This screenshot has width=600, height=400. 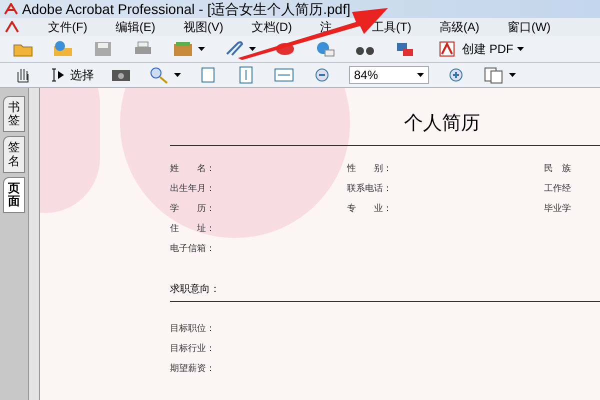 I want to click on side-tab: 书签, so click(x=14, y=114).